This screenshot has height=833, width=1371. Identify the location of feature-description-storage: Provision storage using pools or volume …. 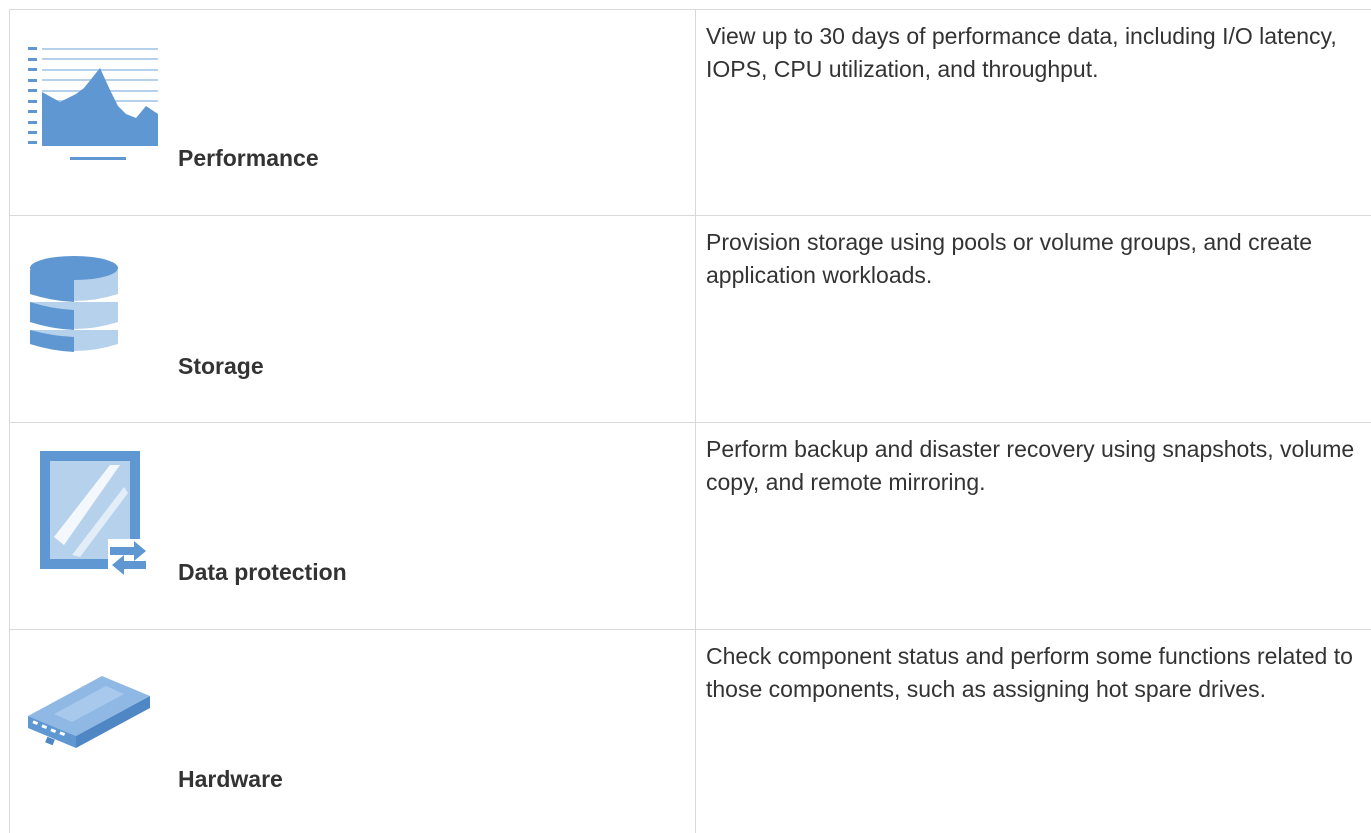
(1033, 254).